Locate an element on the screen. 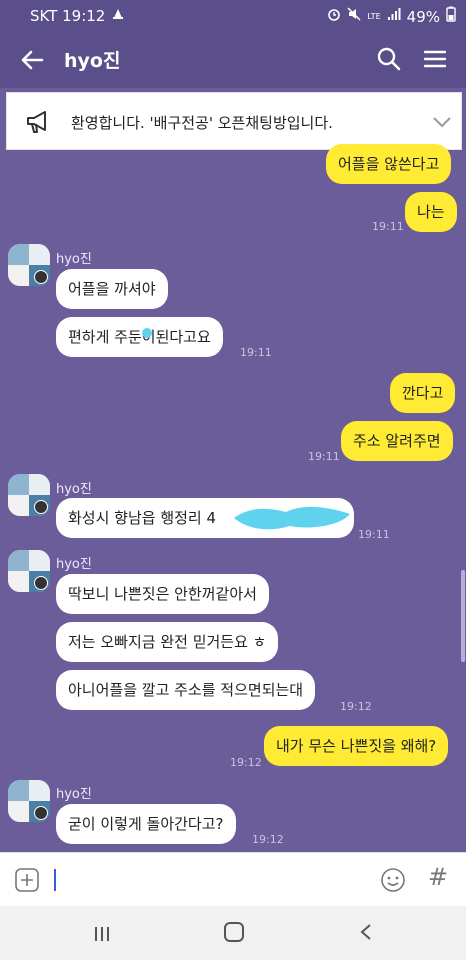  menu-button is located at coordinates (435, 59).